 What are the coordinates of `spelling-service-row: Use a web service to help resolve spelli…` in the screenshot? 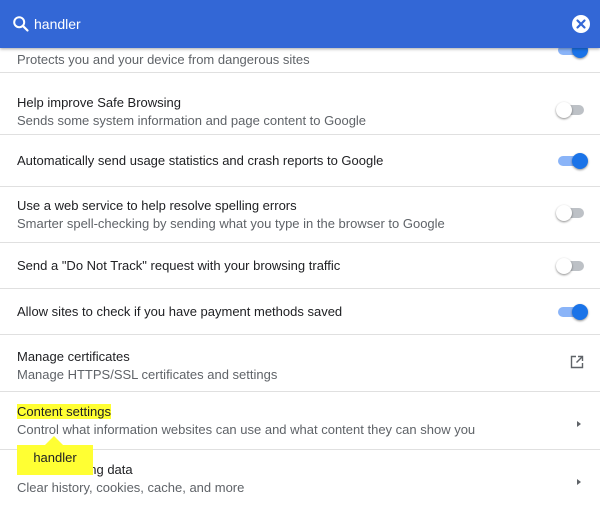 It's located at (300, 214).